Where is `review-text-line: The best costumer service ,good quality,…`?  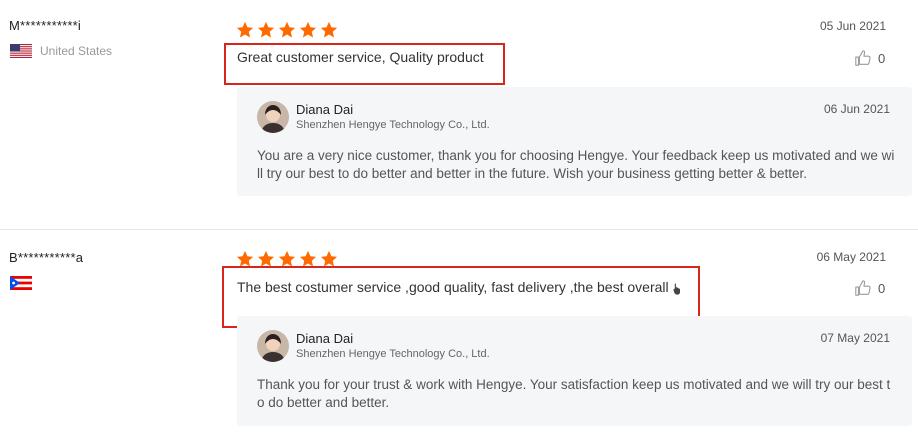
review-text-line: The best costumer service ,good quality,… is located at coordinates (461, 287).